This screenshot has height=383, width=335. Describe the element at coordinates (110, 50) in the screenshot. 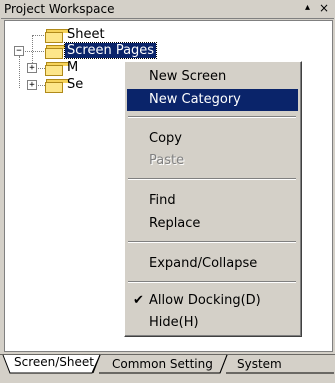

I see `tree-item-screen: Screen Pages` at that location.